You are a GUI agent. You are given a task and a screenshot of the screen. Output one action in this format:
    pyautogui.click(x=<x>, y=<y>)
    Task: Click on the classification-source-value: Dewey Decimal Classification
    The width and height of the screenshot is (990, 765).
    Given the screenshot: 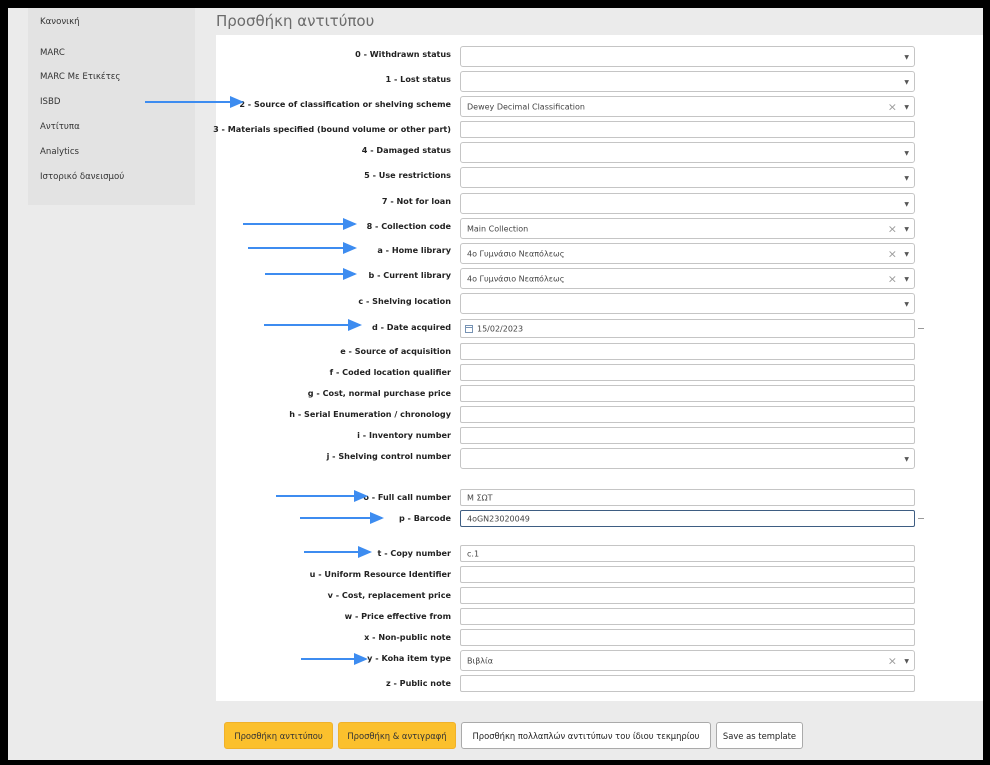 What is the action you would take?
    pyautogui.click(x=526, y=106)
    